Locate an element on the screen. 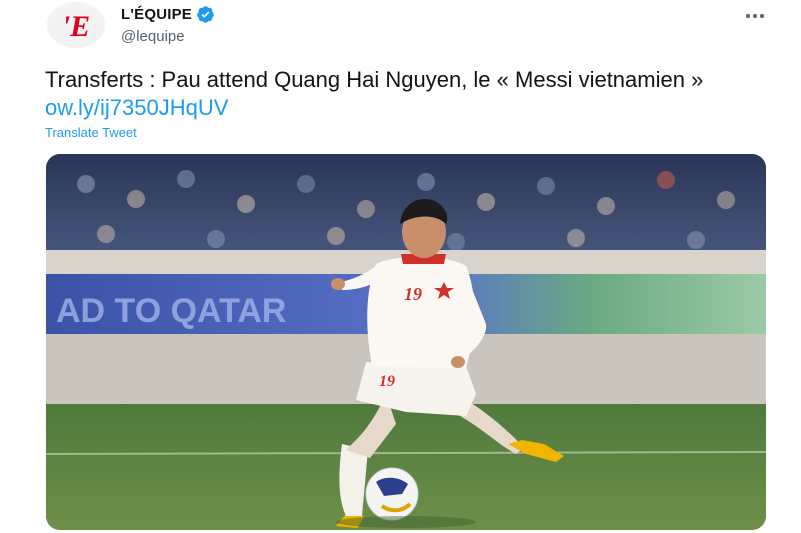 This screenshot has width=801, height=533. avatar: 'E is located at coordinates (76, 25).